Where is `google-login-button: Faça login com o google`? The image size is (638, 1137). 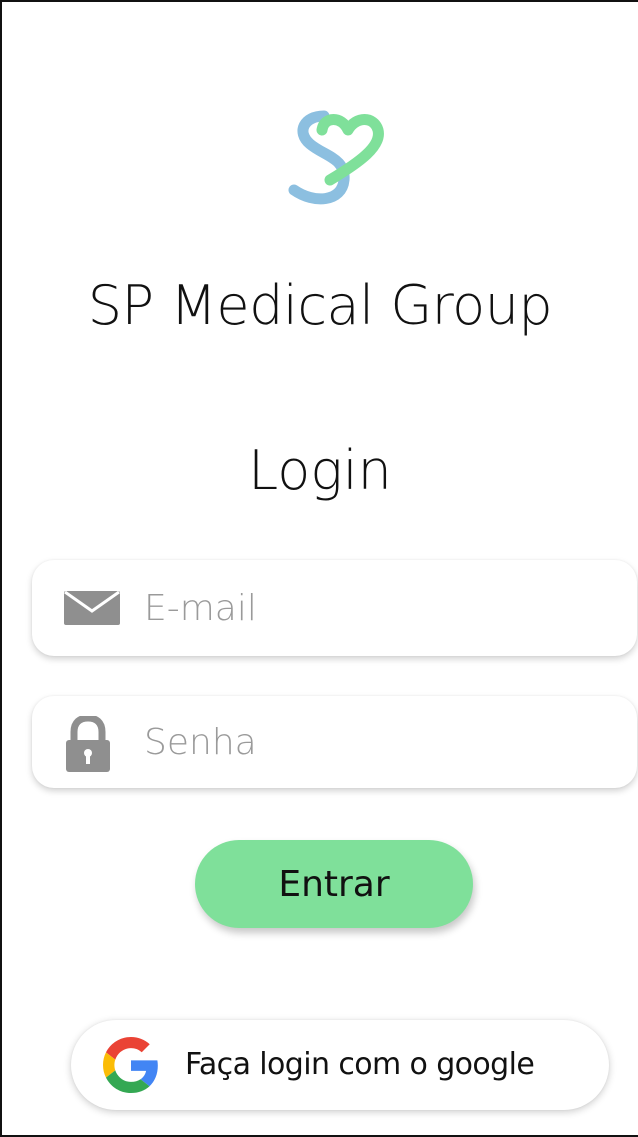 google-login-button: Faça login com o google is located at coordinates (340, 1065).